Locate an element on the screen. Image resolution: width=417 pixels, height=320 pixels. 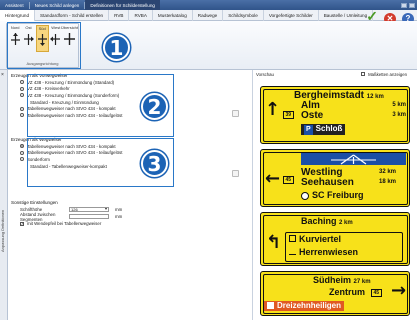
poi-row: SC Freiburg is located at coordinates (353, 195).